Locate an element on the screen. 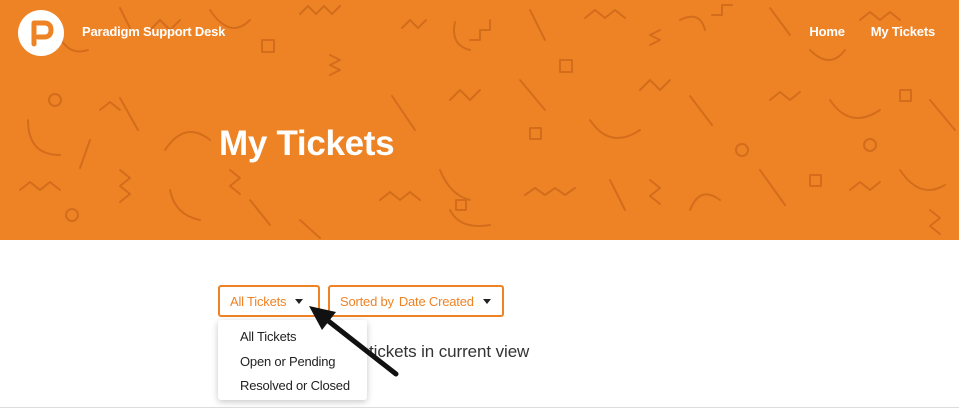 The height and width of the screenshot is (410, 959). dropdown-option-open-or-pending: Open or Pending is located at coordinates (292, 362).